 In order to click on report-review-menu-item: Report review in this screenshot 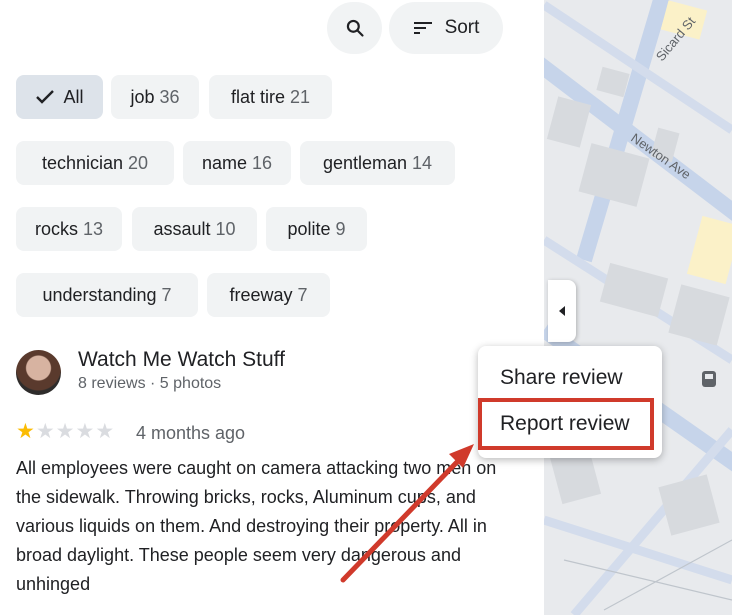, I will do `click(570, 424)`.